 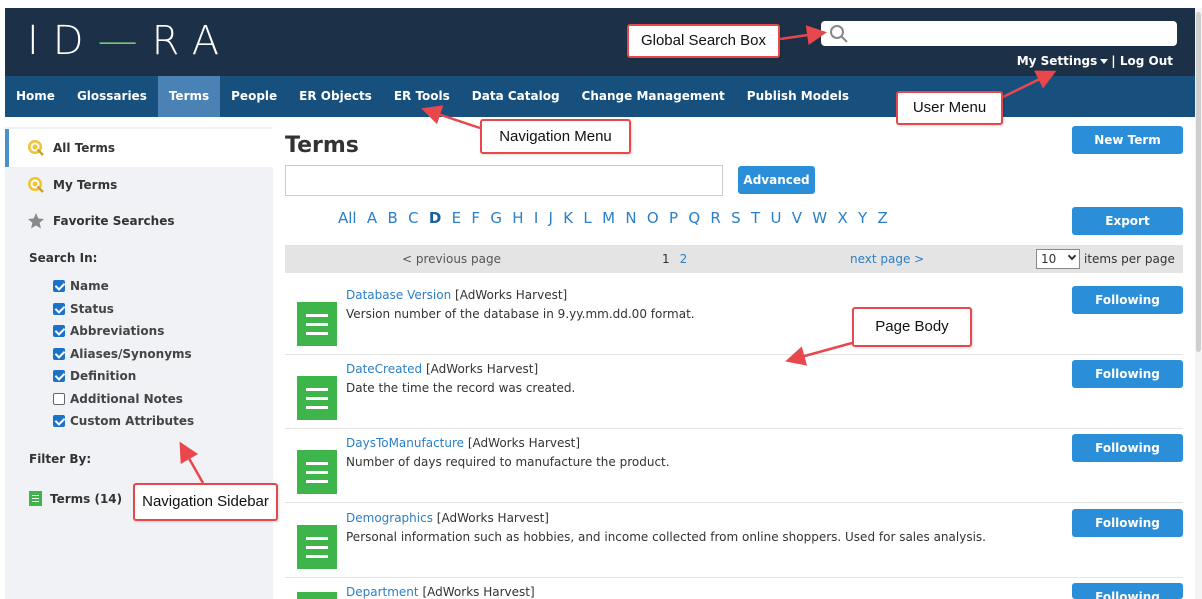 What do you see at coordinates (703, 41) in the screenshot?
I see `callout-global-search-box: Global Search Box` at bounding box center [703, 41].